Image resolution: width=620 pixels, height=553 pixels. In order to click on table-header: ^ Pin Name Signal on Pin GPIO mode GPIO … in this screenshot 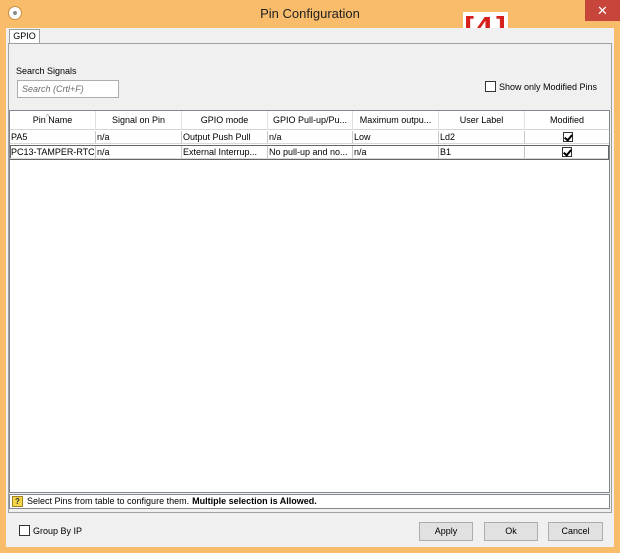, I will do `click(309, 120)`.